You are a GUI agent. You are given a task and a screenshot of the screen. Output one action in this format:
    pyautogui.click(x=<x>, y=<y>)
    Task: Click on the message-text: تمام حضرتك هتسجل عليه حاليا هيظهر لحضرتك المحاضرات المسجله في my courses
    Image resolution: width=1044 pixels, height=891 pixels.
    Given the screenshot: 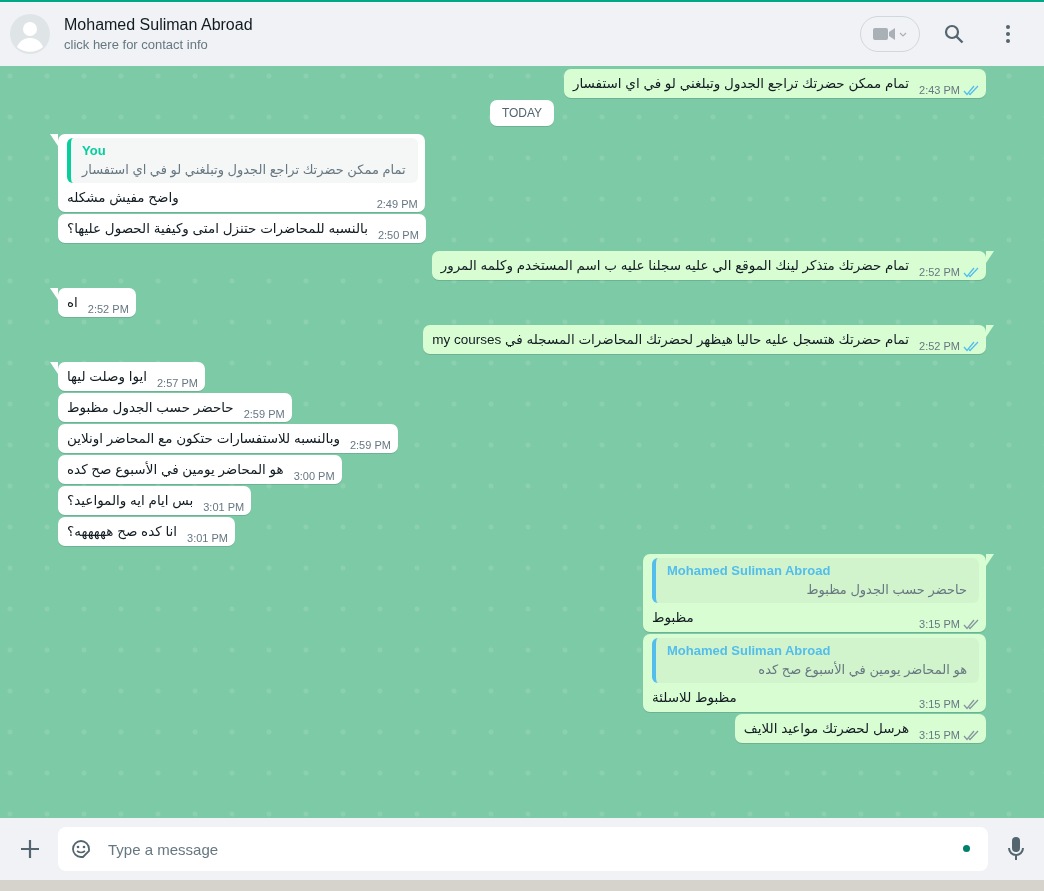 What is the action you would take?
    pyautogui.click(x=671, y=340)
    